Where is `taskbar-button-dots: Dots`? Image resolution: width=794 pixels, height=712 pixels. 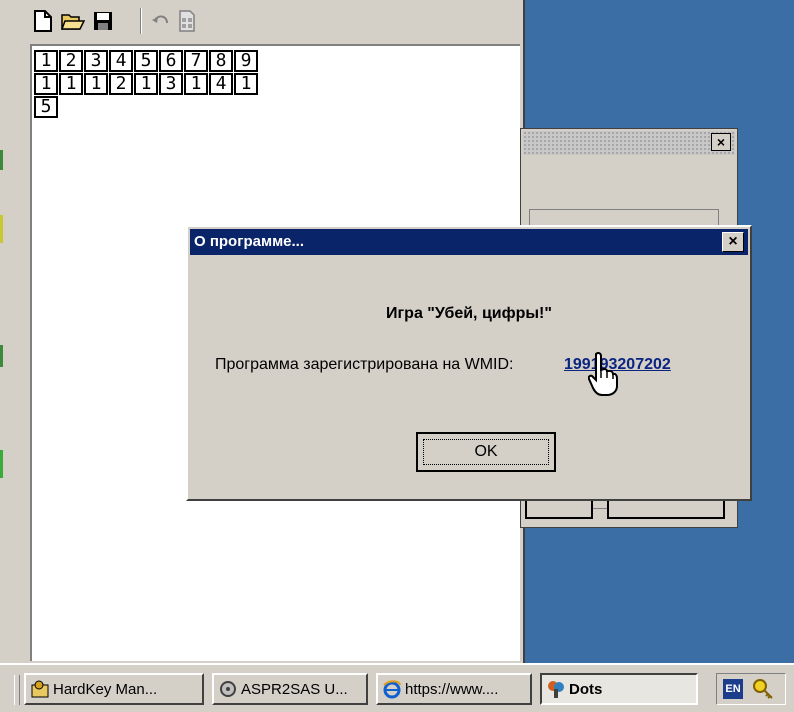
taskbar-button-dots: Dots is located at coordinates (619, 689).